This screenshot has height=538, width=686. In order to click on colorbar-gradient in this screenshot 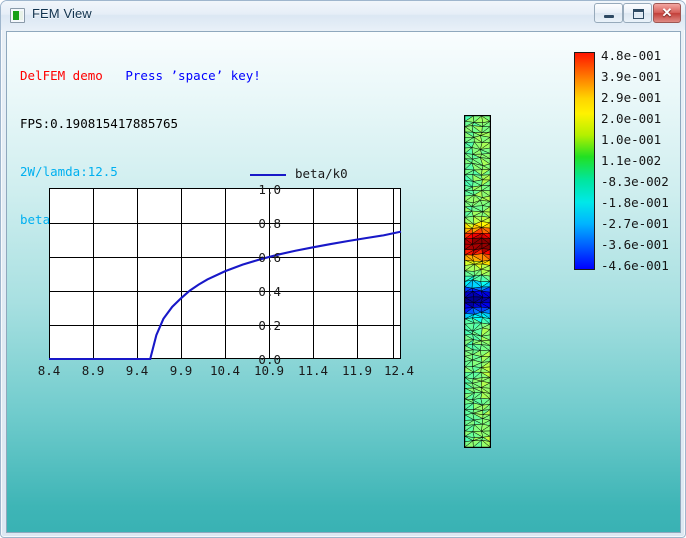, I will do `click(584, 161)`.